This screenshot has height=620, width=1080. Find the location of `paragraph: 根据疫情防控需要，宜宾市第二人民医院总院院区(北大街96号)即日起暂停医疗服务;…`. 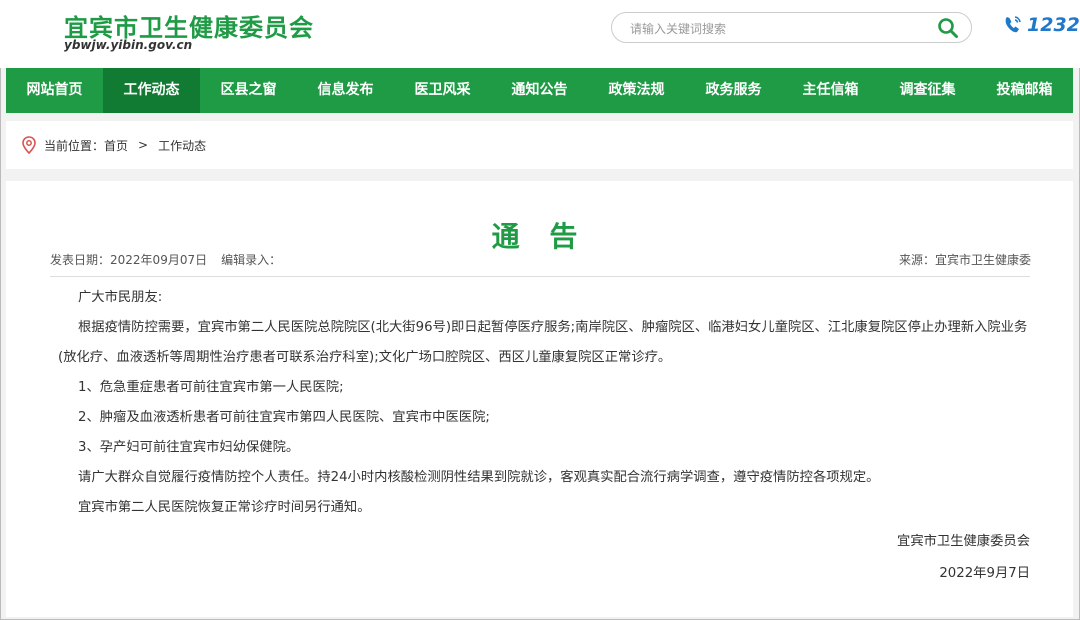

paragraph: 根据疫情防控需要，宜宾市第二人民医院总院院区(北大街96号)即日起暂停医疗服务;… is located at coordinates (543, 342).